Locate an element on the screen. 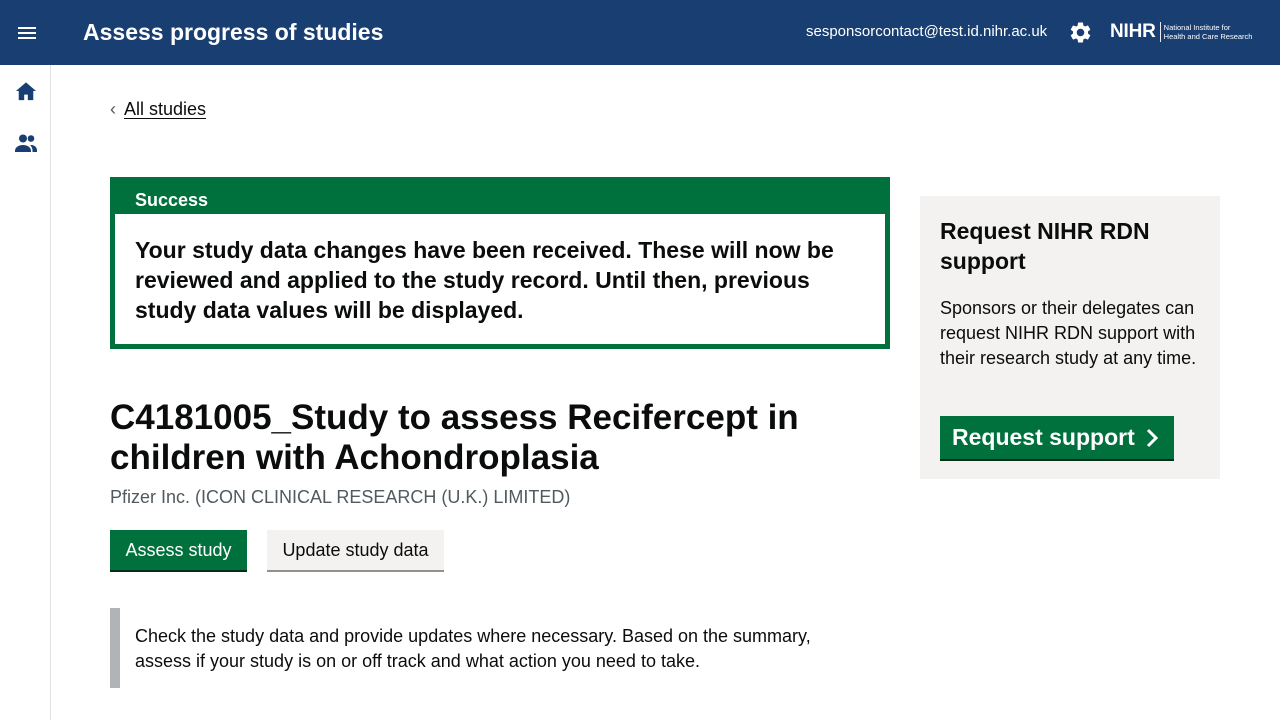 This screenshot has height=720, width=1280. chevron-right-icon is located at coordinates (1152, 438).